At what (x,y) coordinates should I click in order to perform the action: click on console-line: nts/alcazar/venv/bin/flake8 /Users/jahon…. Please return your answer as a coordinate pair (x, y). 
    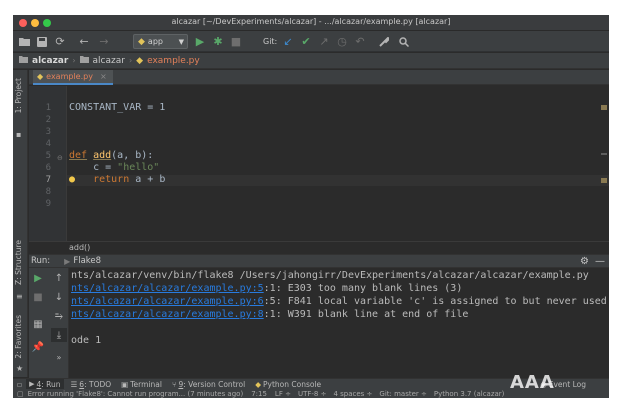
    Looking at the image, I should click on (330, 275).